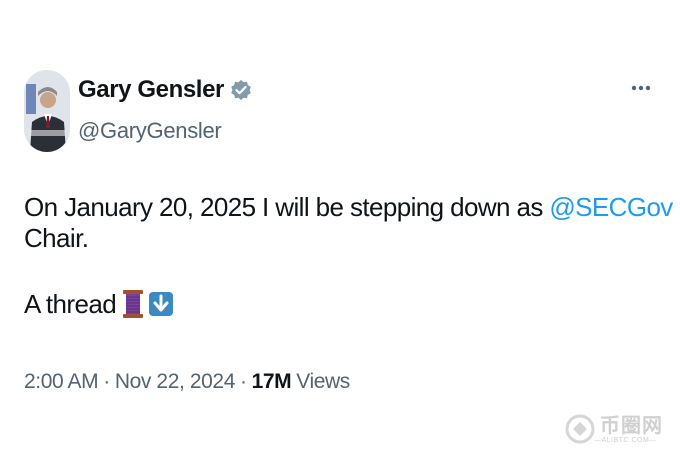 The height and width of the screenshot is (453, 680). I want to click on thread-text: A thread, so click(70, 303).